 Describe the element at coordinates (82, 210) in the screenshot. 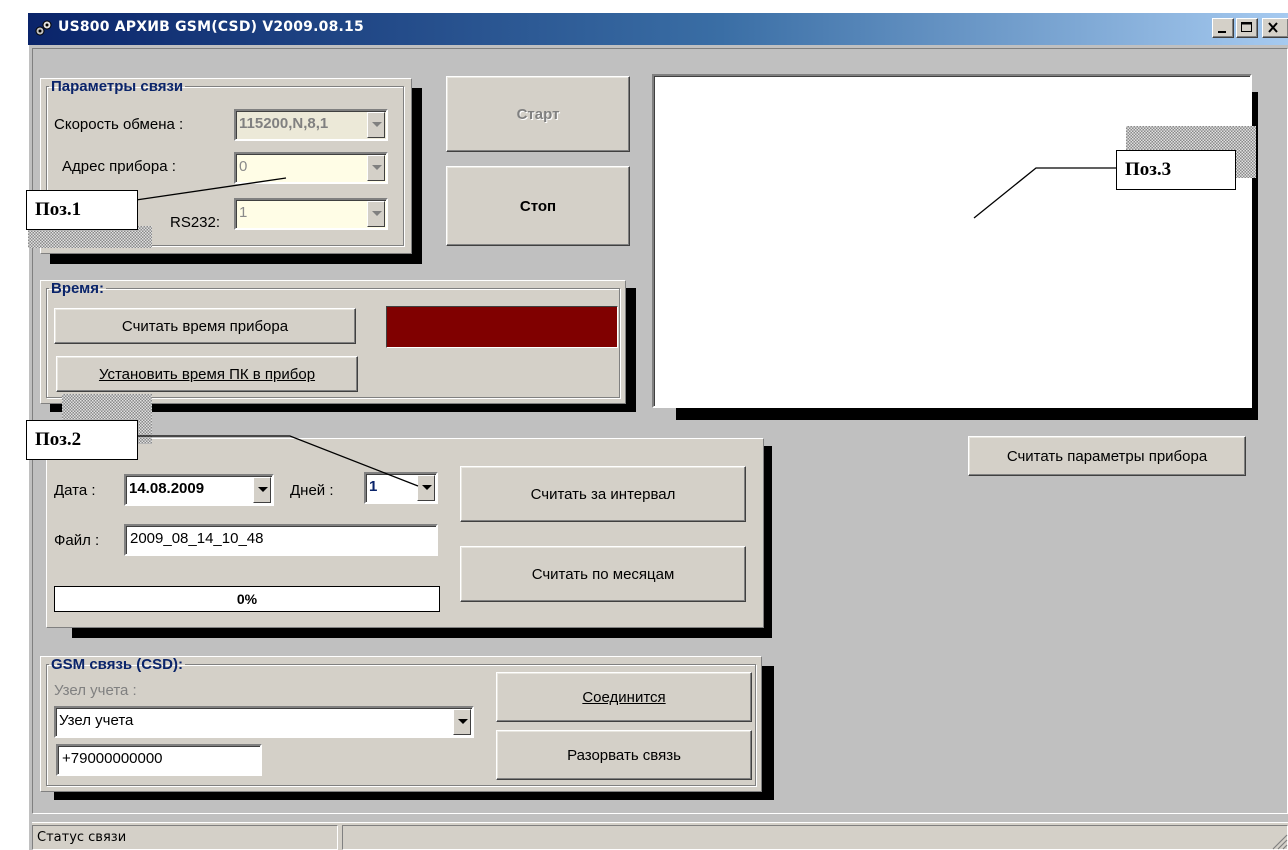

I see `annotation-pos1: Поз.1` at that location.